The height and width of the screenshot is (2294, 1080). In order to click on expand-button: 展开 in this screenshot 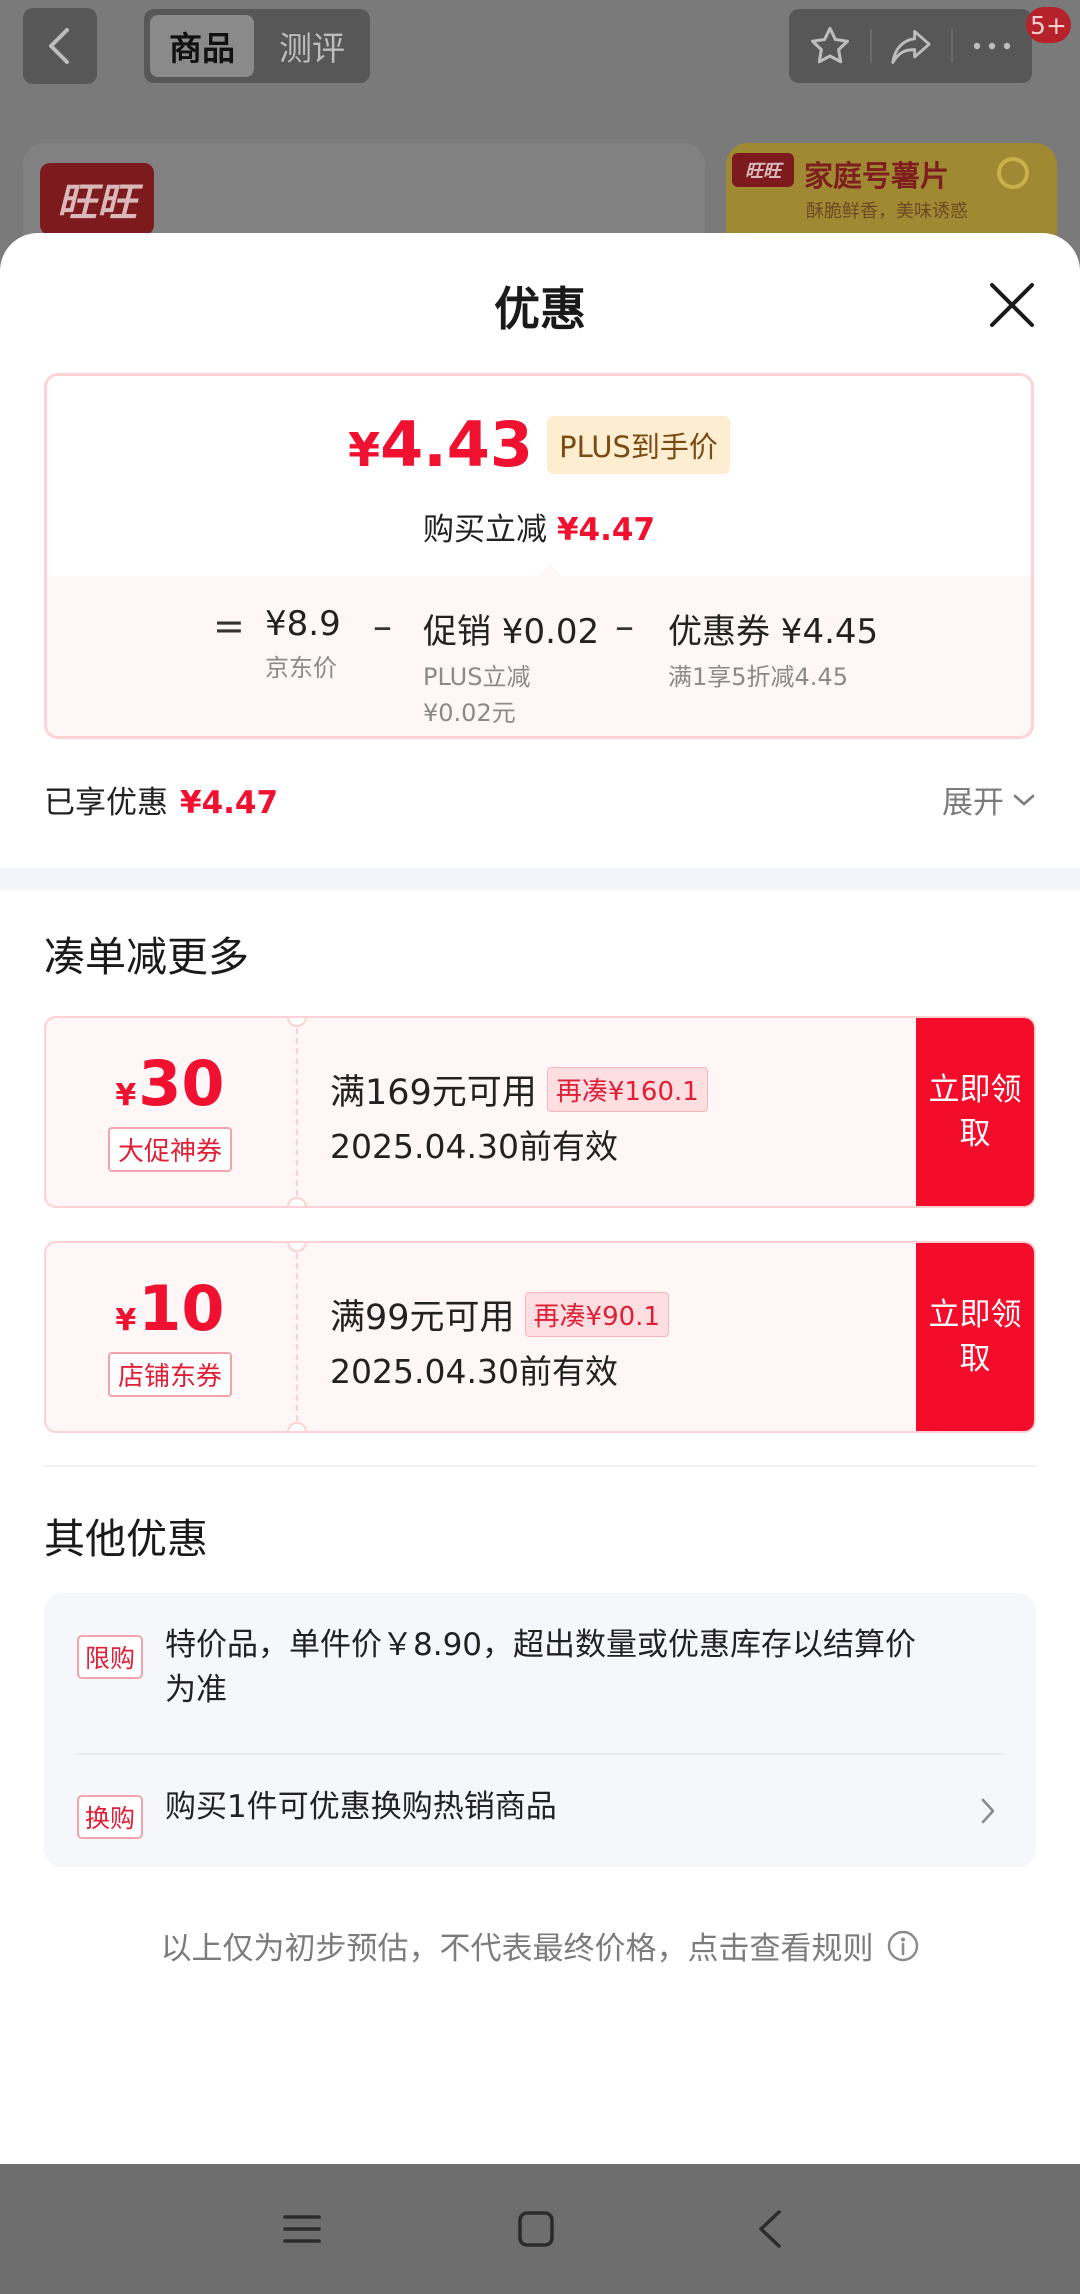, I will do `click(989, 799)`.